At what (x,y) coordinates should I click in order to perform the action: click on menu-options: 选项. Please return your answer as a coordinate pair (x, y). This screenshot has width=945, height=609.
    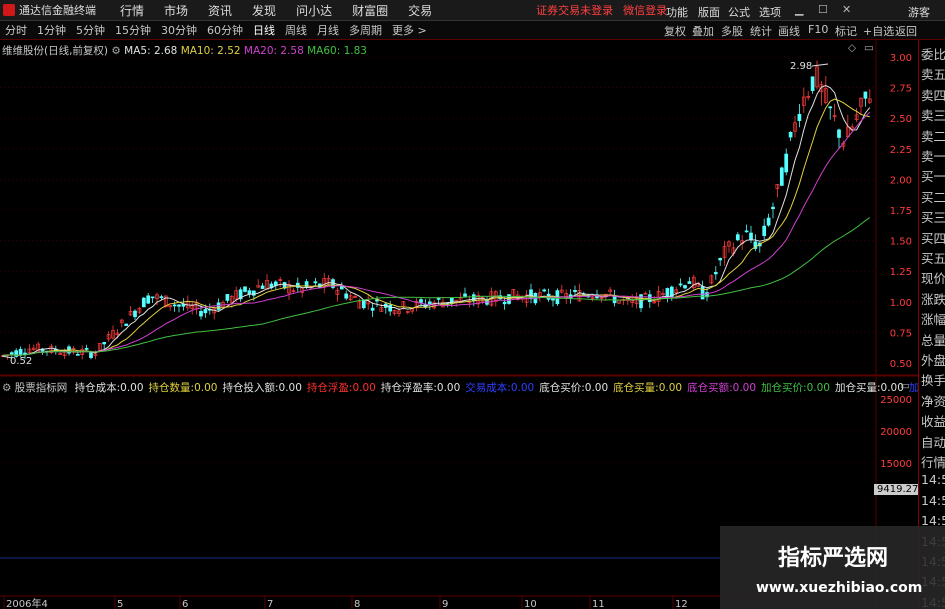
    Looking at the image, I should click on (770, 12).